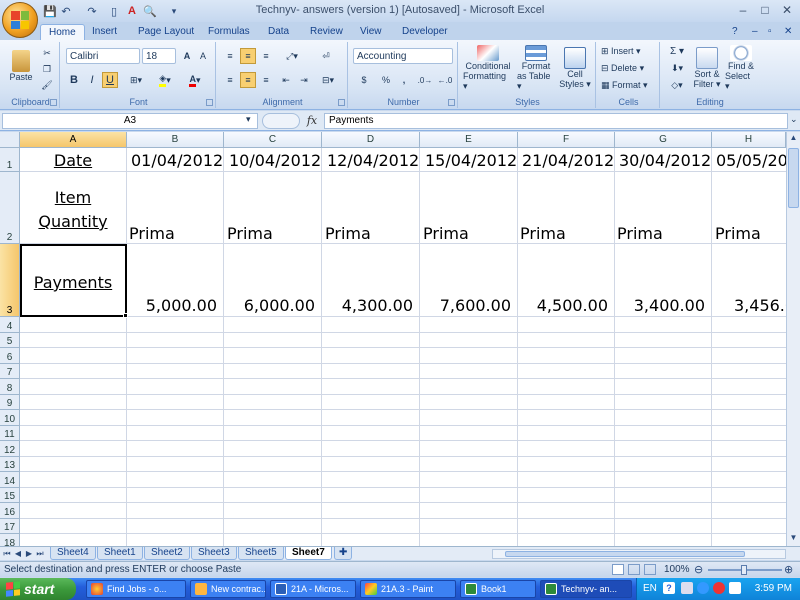 This screenshot has height=600, width=800. Describe the element at coordinates (765, 10) in the screenshot. I see `maximize-button: □` at that location.